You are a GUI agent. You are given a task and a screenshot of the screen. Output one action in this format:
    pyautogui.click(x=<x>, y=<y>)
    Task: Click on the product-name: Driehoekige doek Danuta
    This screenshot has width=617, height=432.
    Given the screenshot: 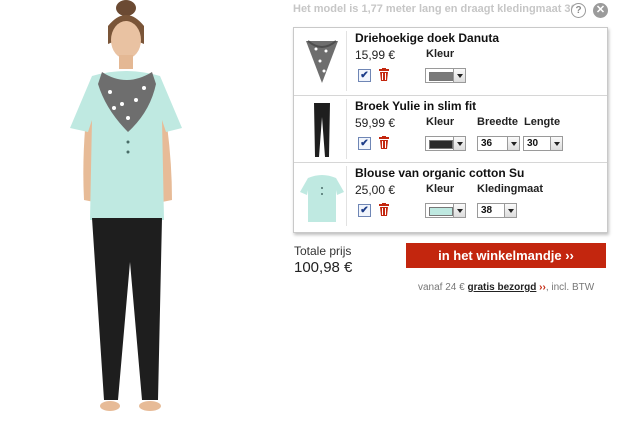 What is the action you would take?
    pyautogui.click(x=427, y=38)
    